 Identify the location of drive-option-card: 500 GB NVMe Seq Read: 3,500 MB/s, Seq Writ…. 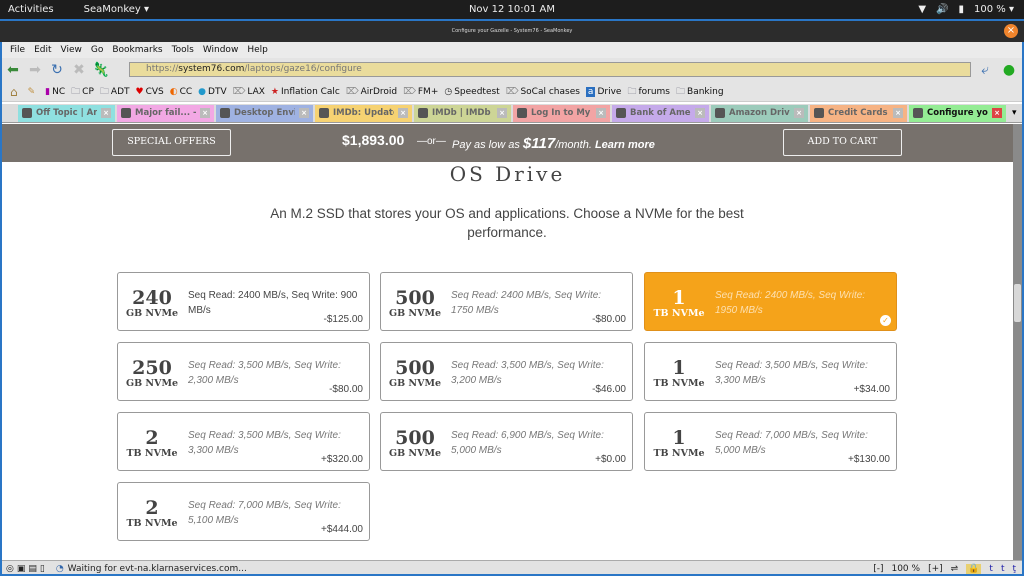
(506, 371).